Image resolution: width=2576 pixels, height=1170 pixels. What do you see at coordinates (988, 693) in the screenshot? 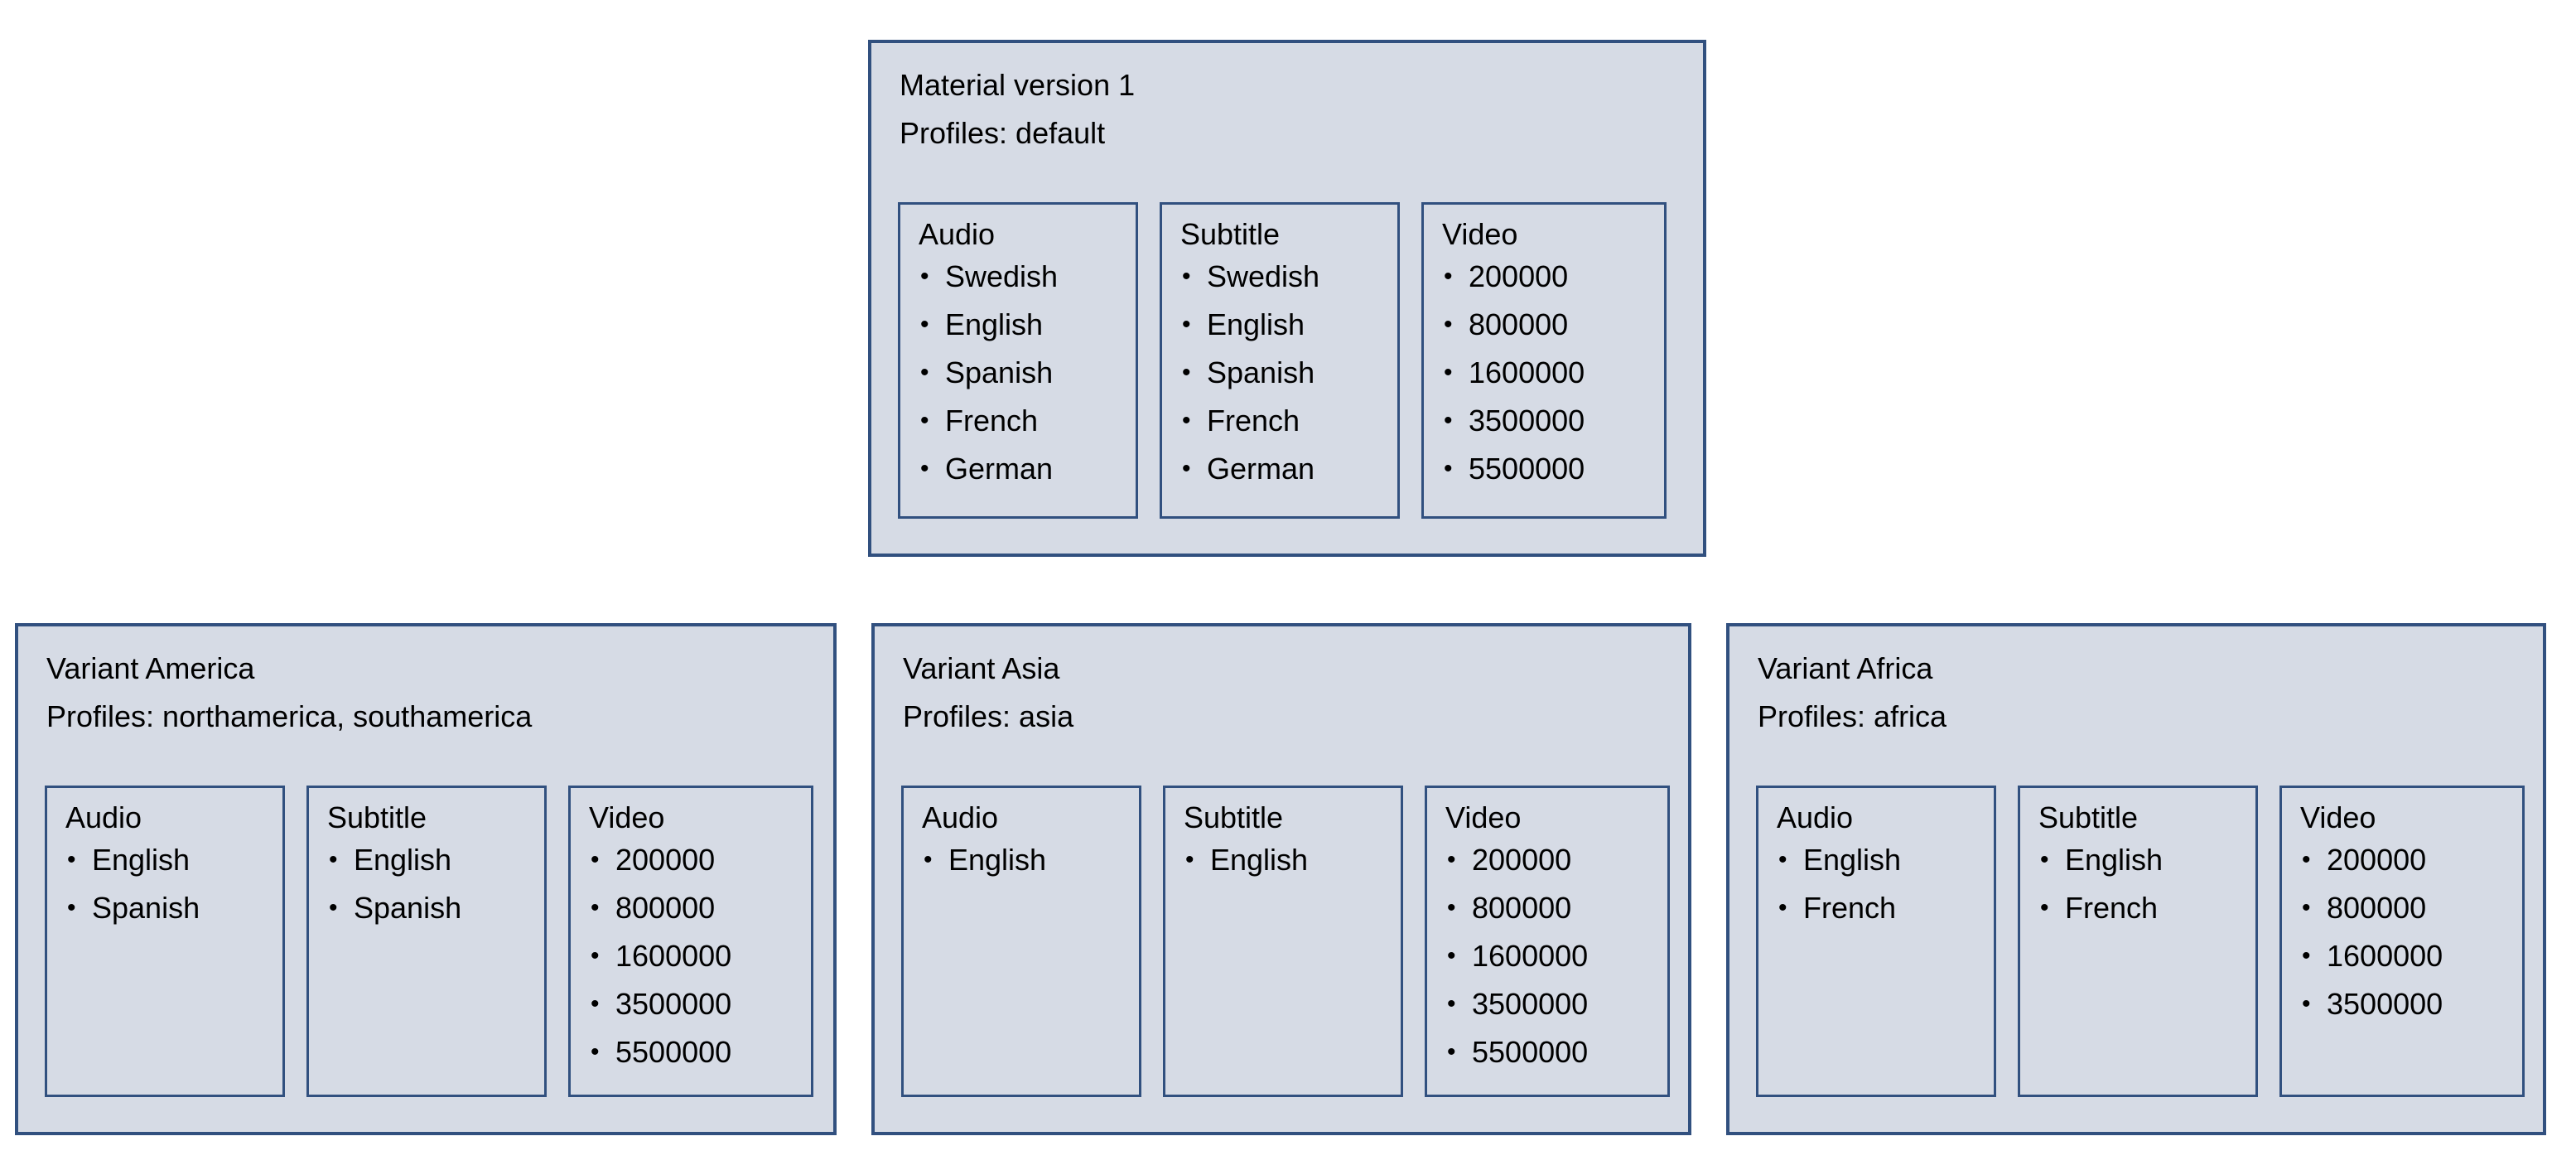
I see `variant-heading-asia: Variant Asia Profiles: asia` at bounding box center [988, 693].